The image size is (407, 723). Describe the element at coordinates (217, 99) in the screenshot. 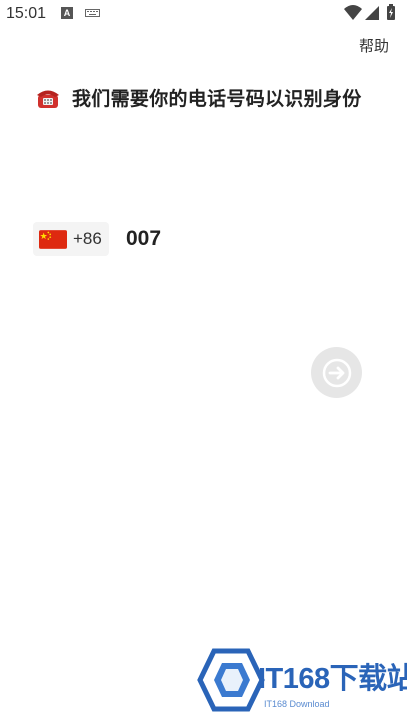

I see `page-title: 我们需要你的电话号码以识别身份` at that location.